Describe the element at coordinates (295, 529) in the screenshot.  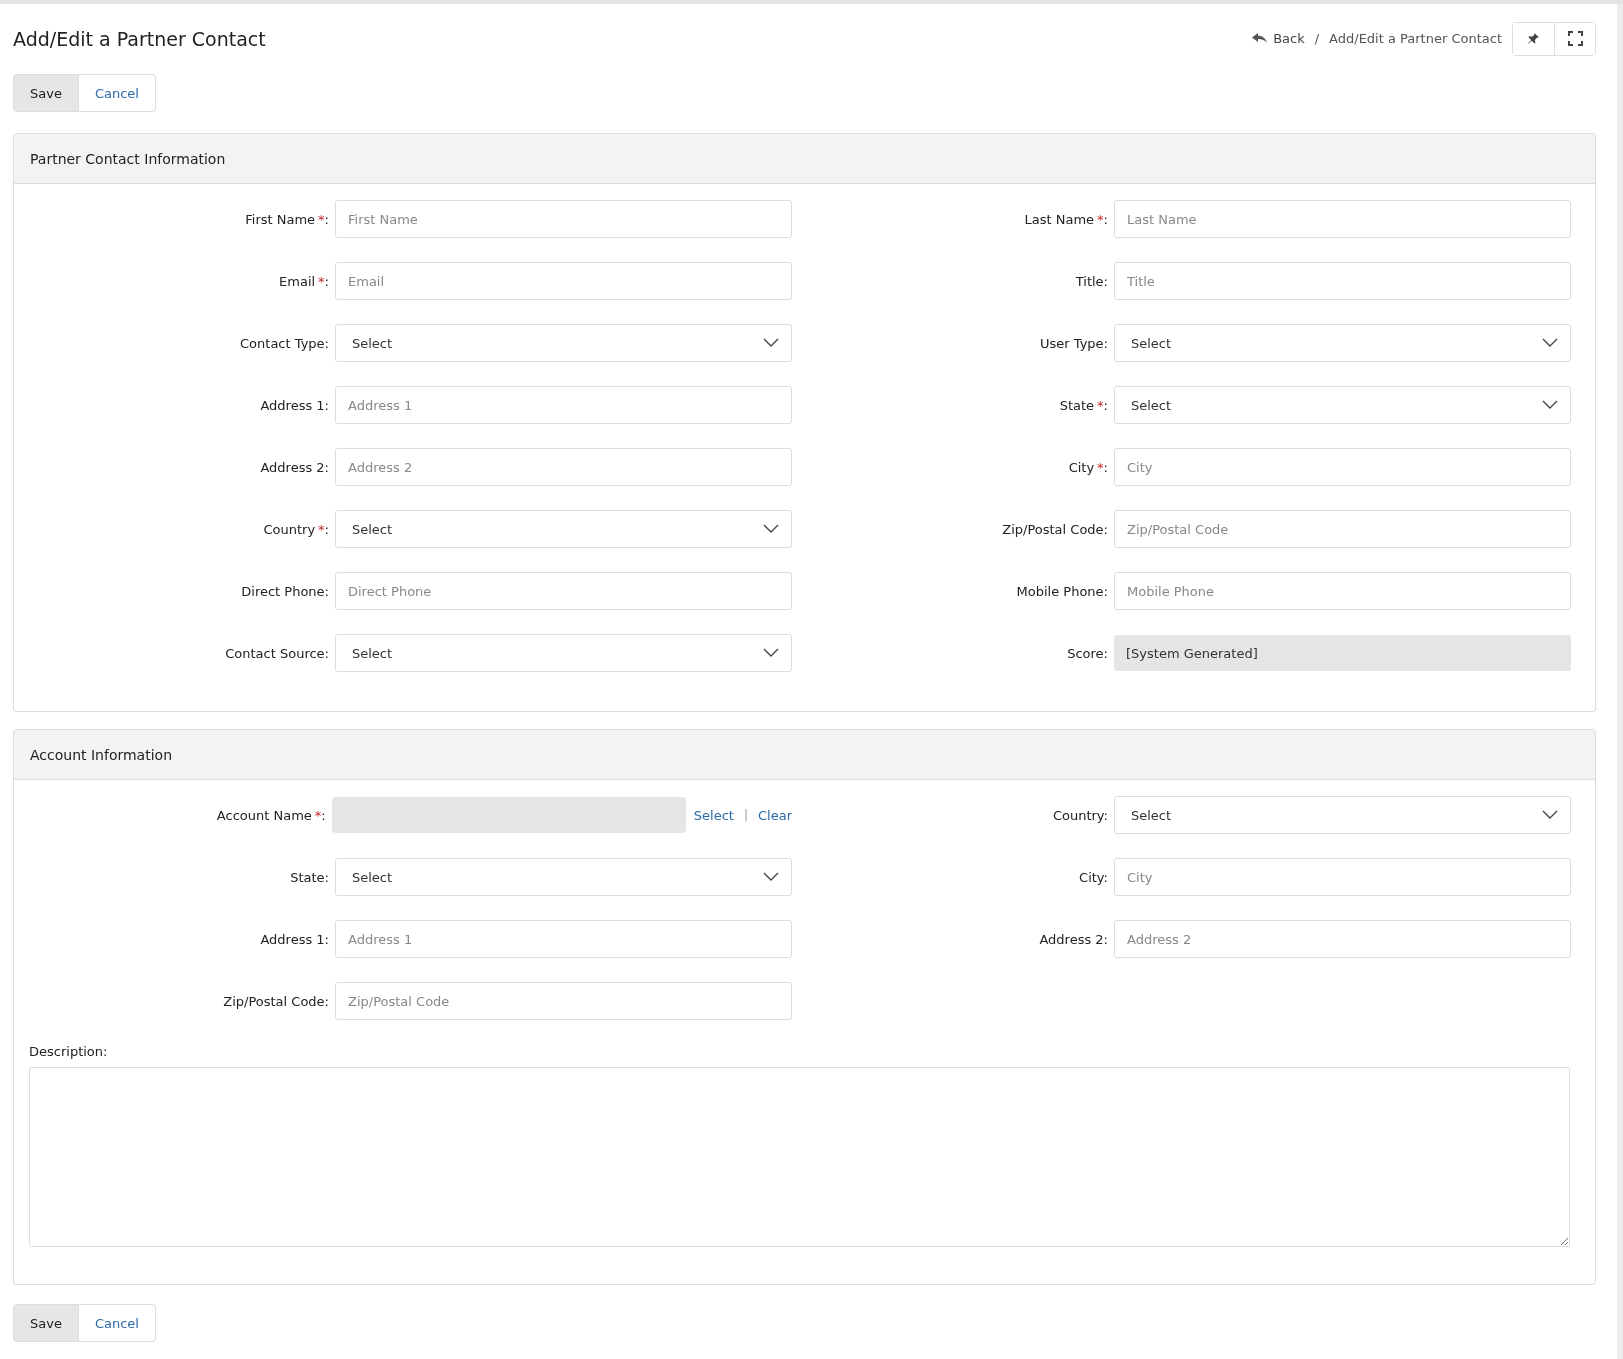
I see `field-label: Country *:` at that location.